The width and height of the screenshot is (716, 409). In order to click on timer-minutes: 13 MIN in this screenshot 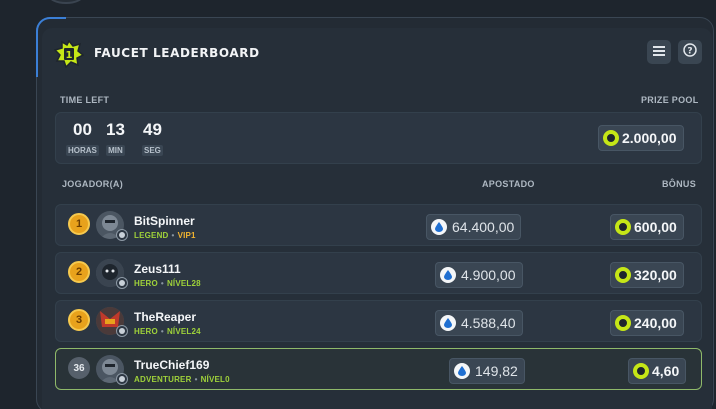, I will do `click(115, 139)`.